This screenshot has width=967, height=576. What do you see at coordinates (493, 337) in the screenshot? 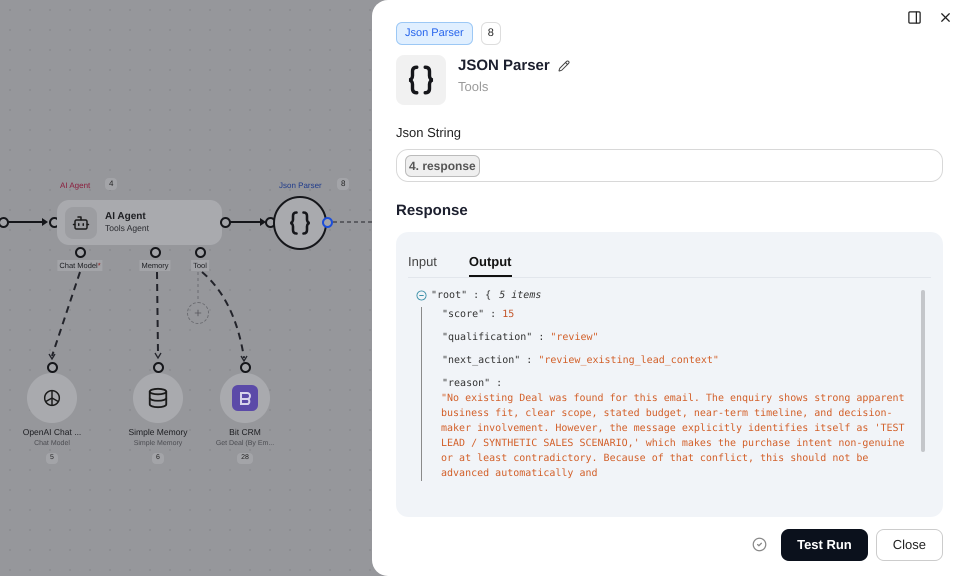
I see `json-key: "qualification" :` at bounding box center [493, 337].